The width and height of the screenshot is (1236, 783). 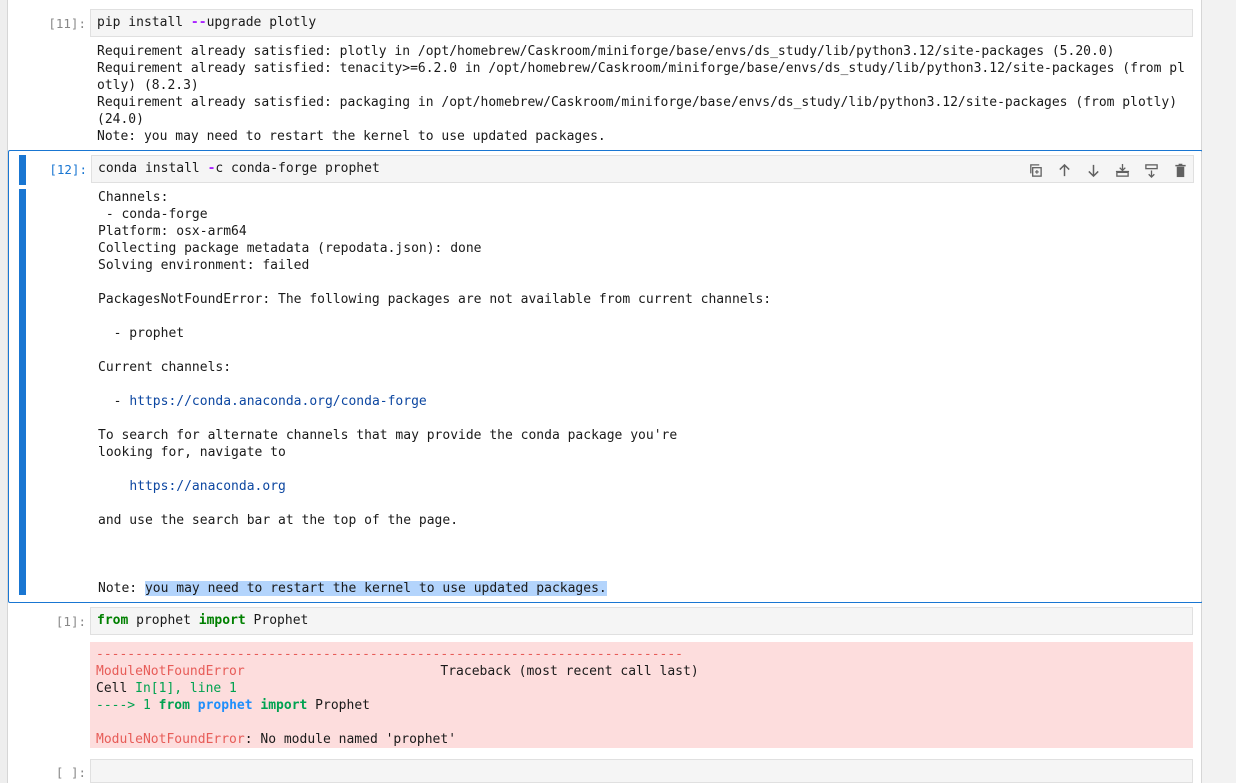 I want to click on output-line: - https://conda.anaconda.org/conda-forge, so click(x=262, y=401).